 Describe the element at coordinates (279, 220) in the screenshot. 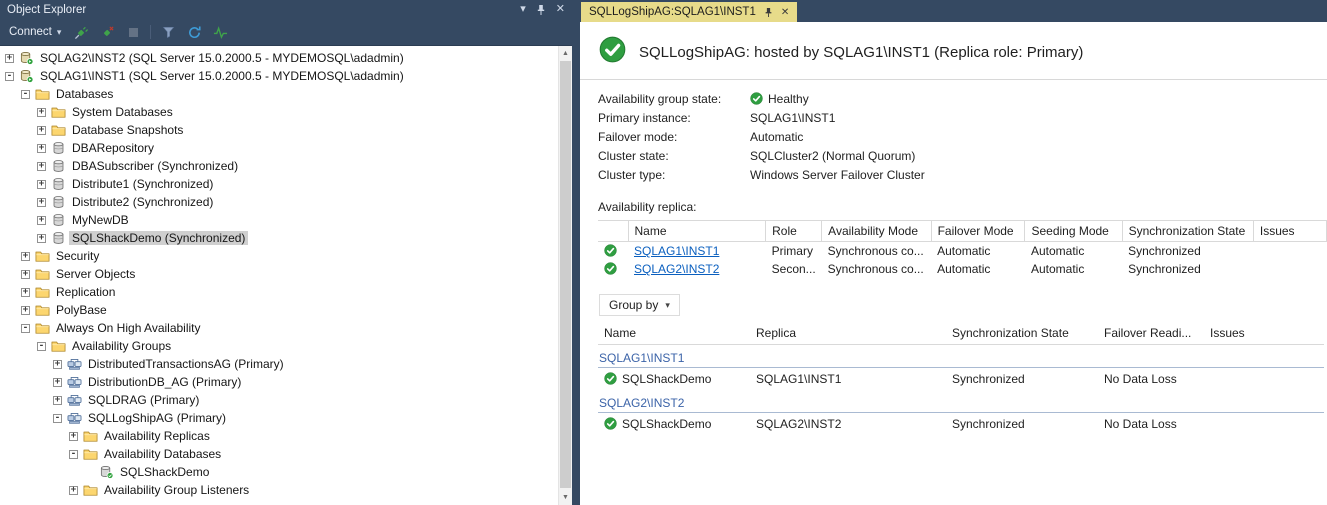

I see `tree-item: + MyNewDB` at that location.